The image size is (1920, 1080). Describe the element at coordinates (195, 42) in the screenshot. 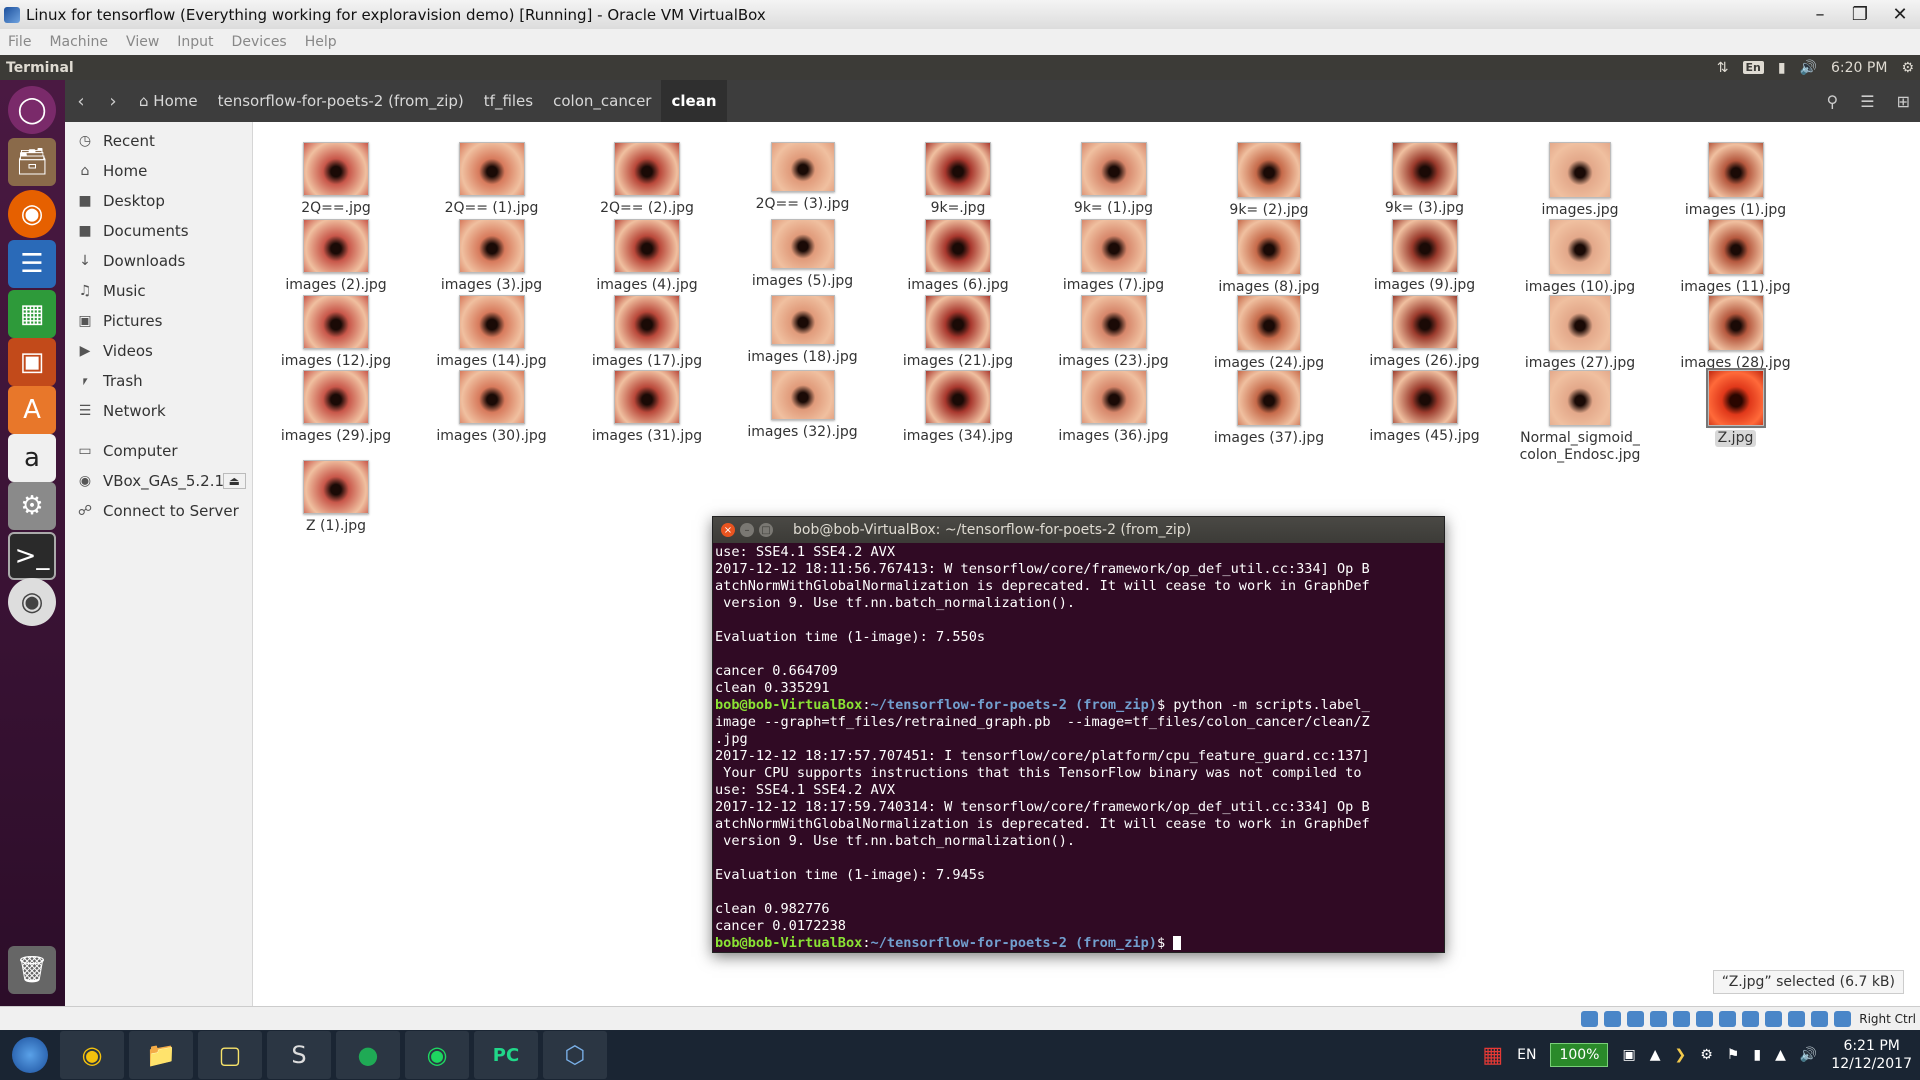

I see `menu-input: Input` at that location.